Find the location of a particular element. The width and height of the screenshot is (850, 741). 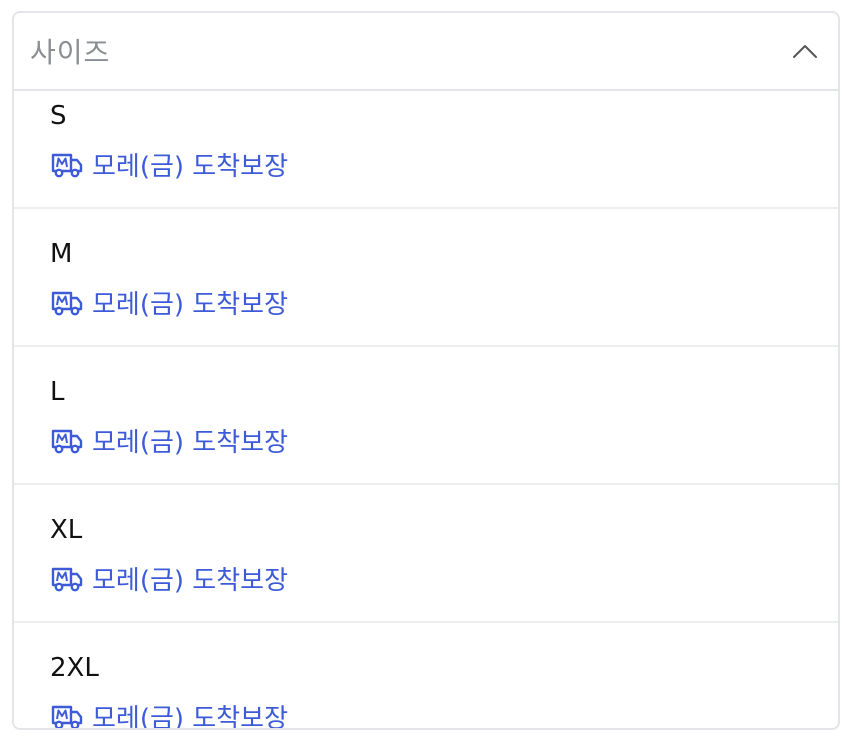

size-option-label: XL is located at coordinates (66, 530).